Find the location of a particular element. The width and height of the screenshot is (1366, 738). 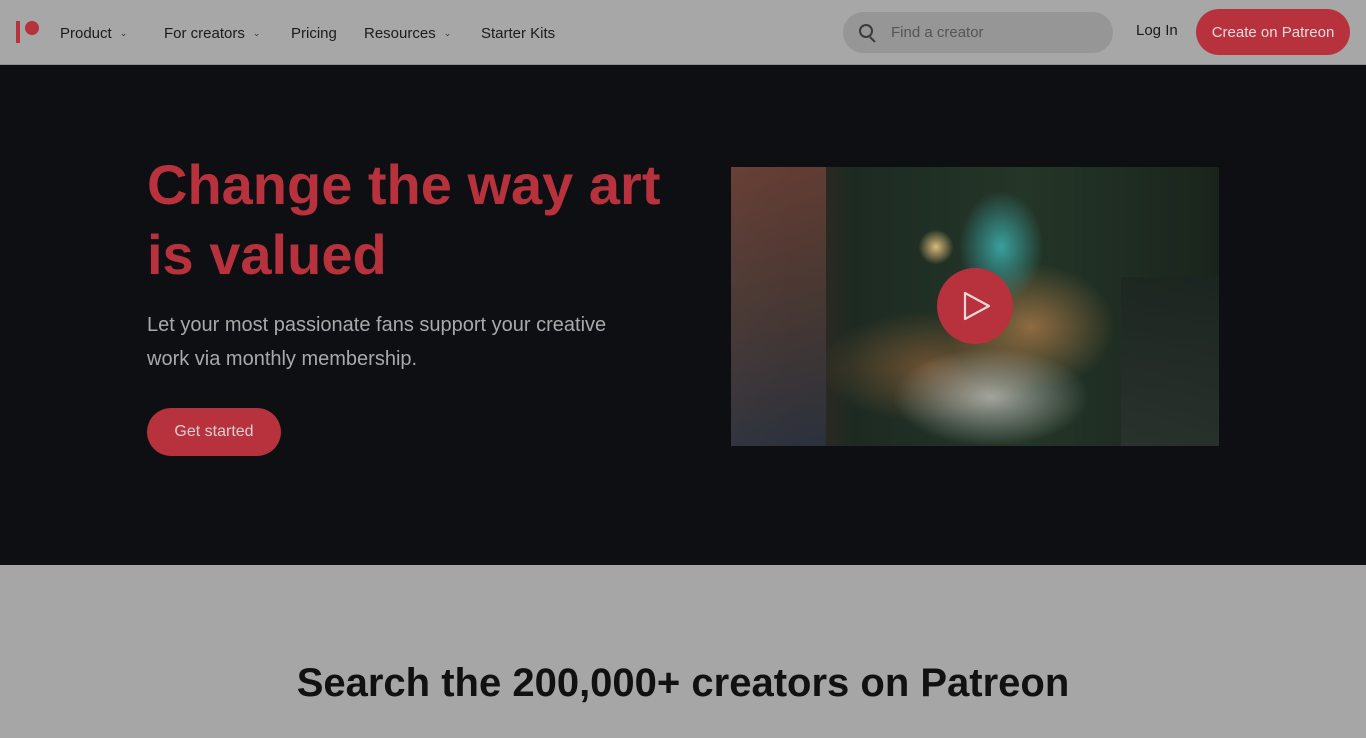

nav-item-starter-kits: Starter Kits is located at coordinates (518, 33).